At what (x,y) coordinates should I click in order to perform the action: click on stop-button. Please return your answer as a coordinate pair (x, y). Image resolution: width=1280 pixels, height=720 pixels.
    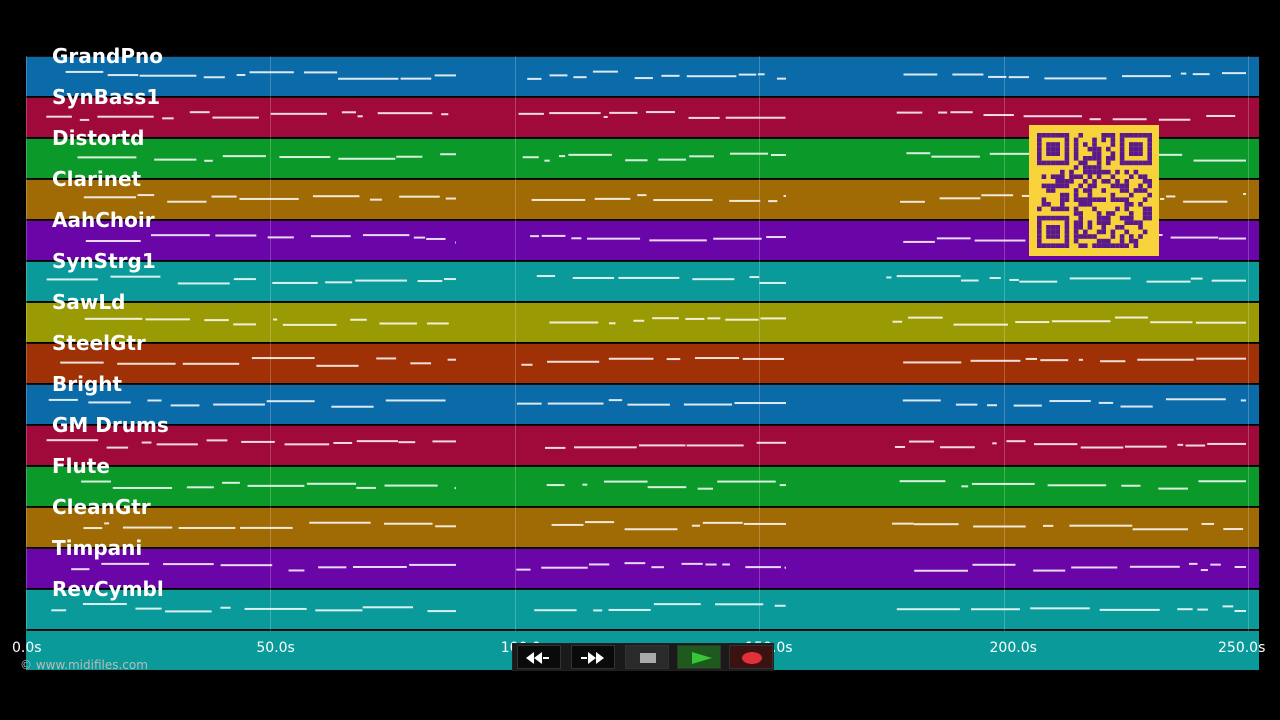
    Looking at the image, I should click on (647, 657).